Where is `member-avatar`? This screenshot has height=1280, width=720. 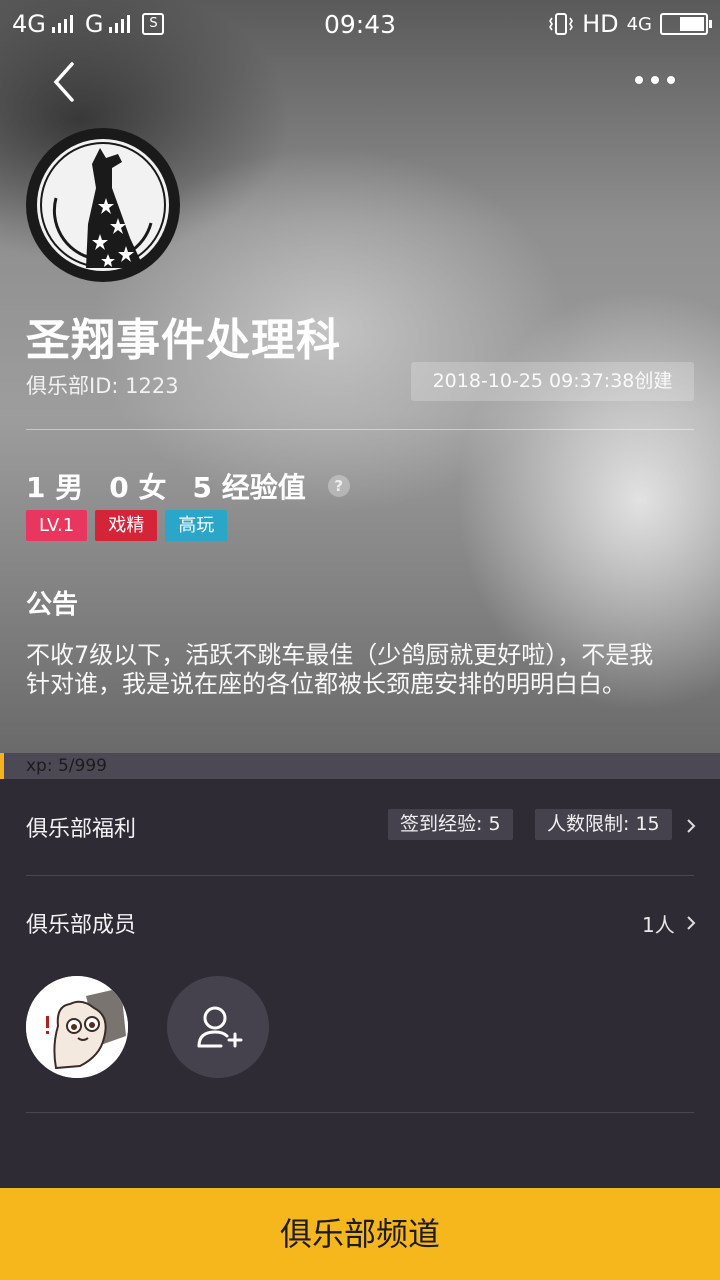 member-avatar is located at coordinates (77, 1027).